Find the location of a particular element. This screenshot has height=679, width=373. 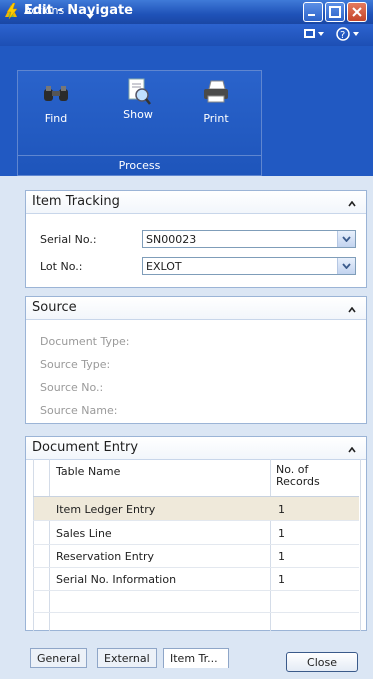

close-icon is located at coordinates (357, 12).